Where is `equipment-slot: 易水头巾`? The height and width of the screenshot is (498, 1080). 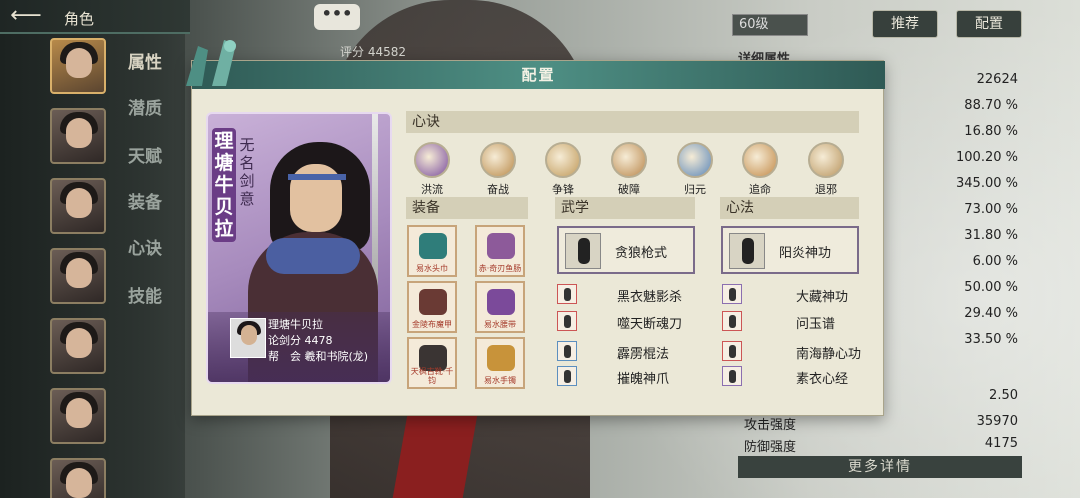
equipment-slot: 易水头巾 is located at coordinates (432, 251).